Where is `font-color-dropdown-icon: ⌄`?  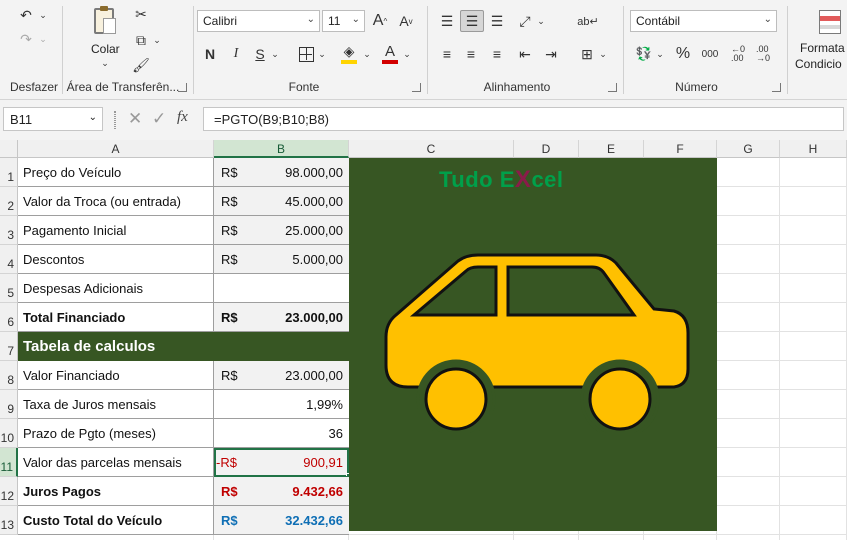 font-color-dropdown-icon: ⌄ is located at coordinates (407, 54).